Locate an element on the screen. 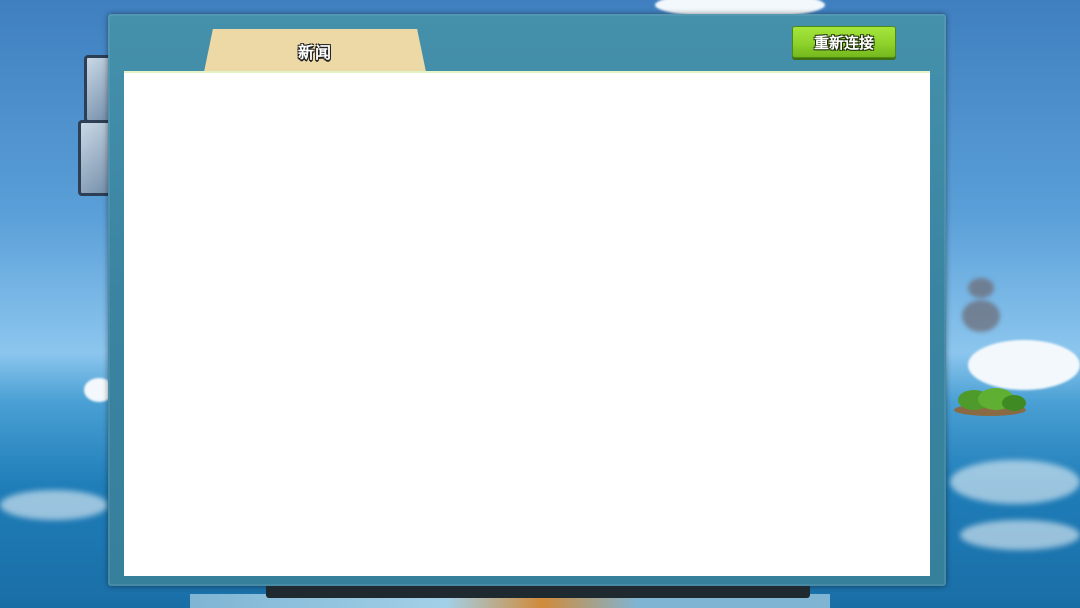 This screenshot has width=1080, height=608. dialog-bottom-bar is located at coordinates (538, 592).